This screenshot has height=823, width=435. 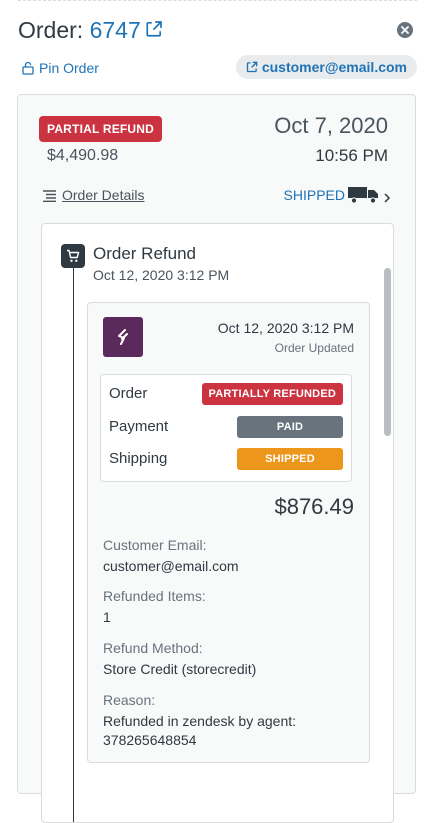 What do you see at coordinates (331, 125) in the screenshot?
I see `order-date: Oct 7, 2020` at bounding box center [331, 125].